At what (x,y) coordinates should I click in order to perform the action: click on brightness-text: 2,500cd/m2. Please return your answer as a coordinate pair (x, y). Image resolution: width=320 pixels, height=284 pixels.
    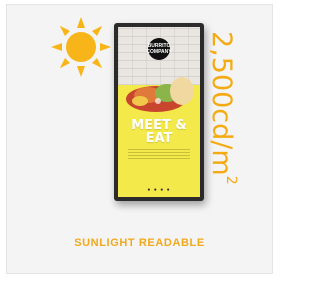
    Looking at the image, I should click on (226, 108).